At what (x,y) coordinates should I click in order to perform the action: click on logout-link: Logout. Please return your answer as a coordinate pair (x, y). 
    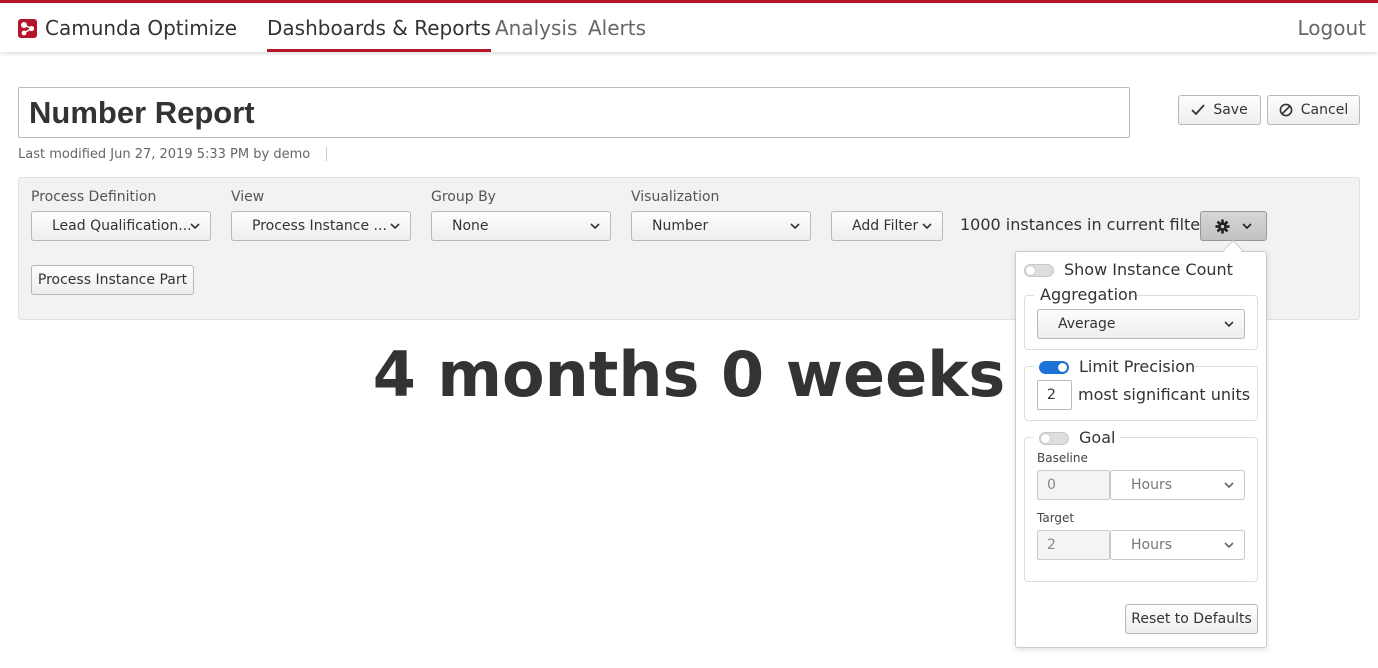
    Looking at the image, I should click on (1332, 29).